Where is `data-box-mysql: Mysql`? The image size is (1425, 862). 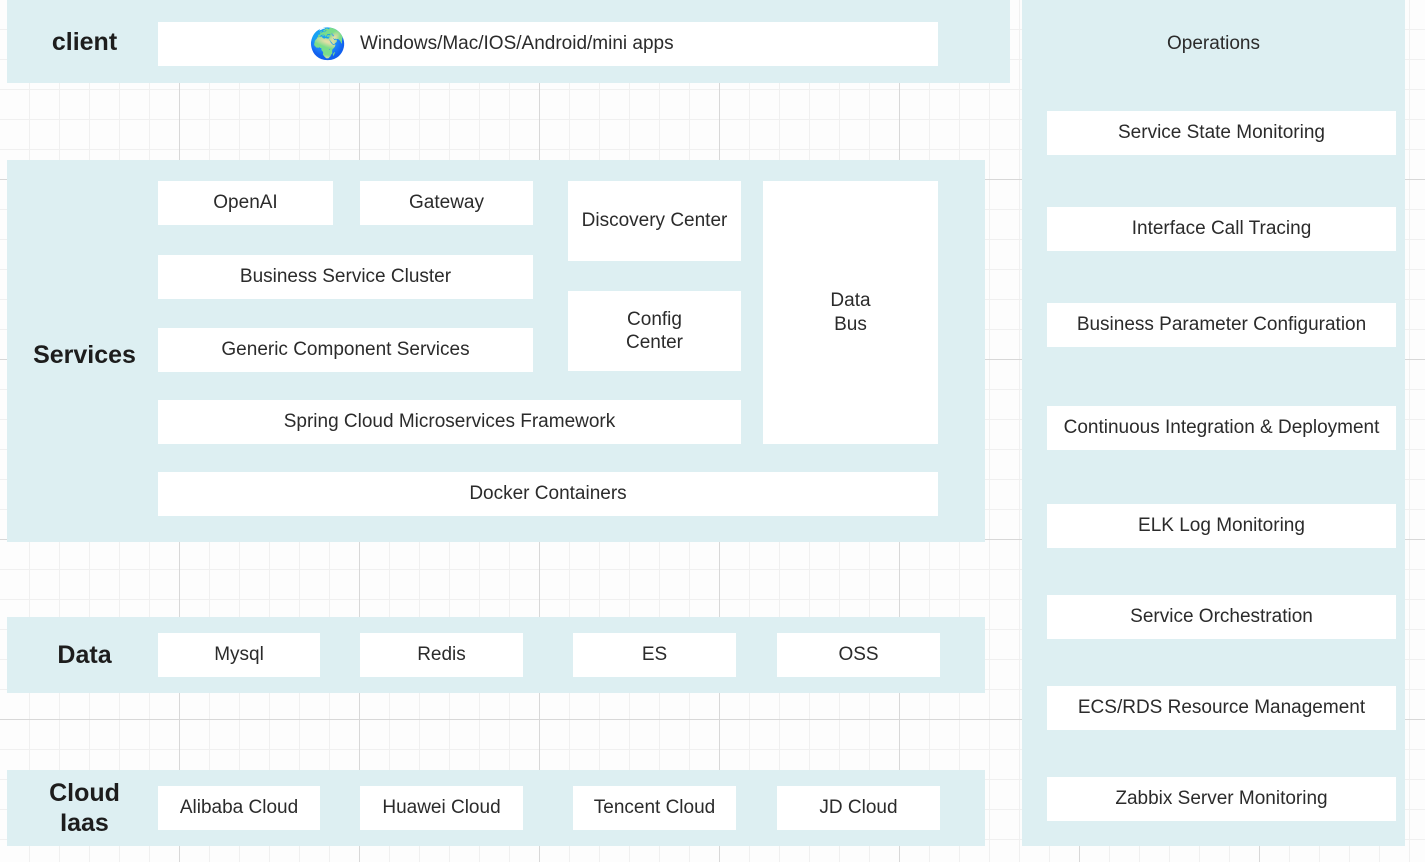
data-box-mysql: Mysql is located at coordinates (239, 655).